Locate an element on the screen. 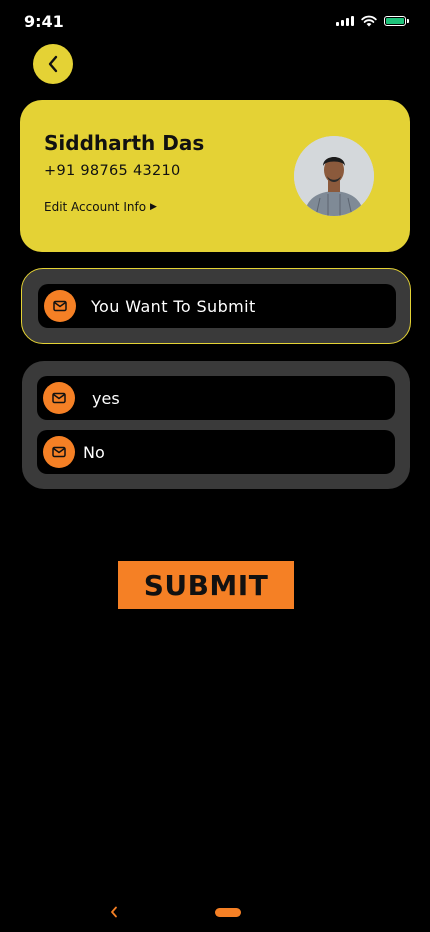 This screenshot has height=932, width=430. submit-button: SUBMIT is located at coordinates (206, 585).